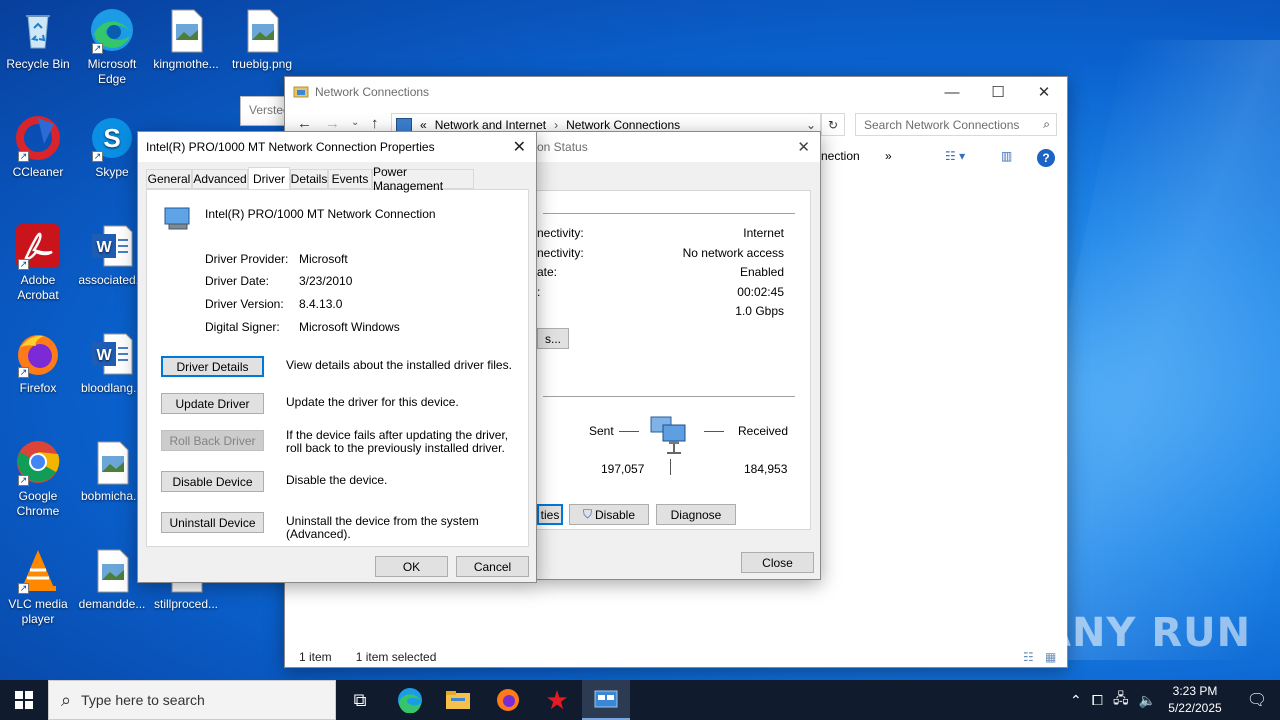  What do you see at coordinates (952, 92) in the screenshot?
I see `minimize-button: —` at bounding box center [952, 92].